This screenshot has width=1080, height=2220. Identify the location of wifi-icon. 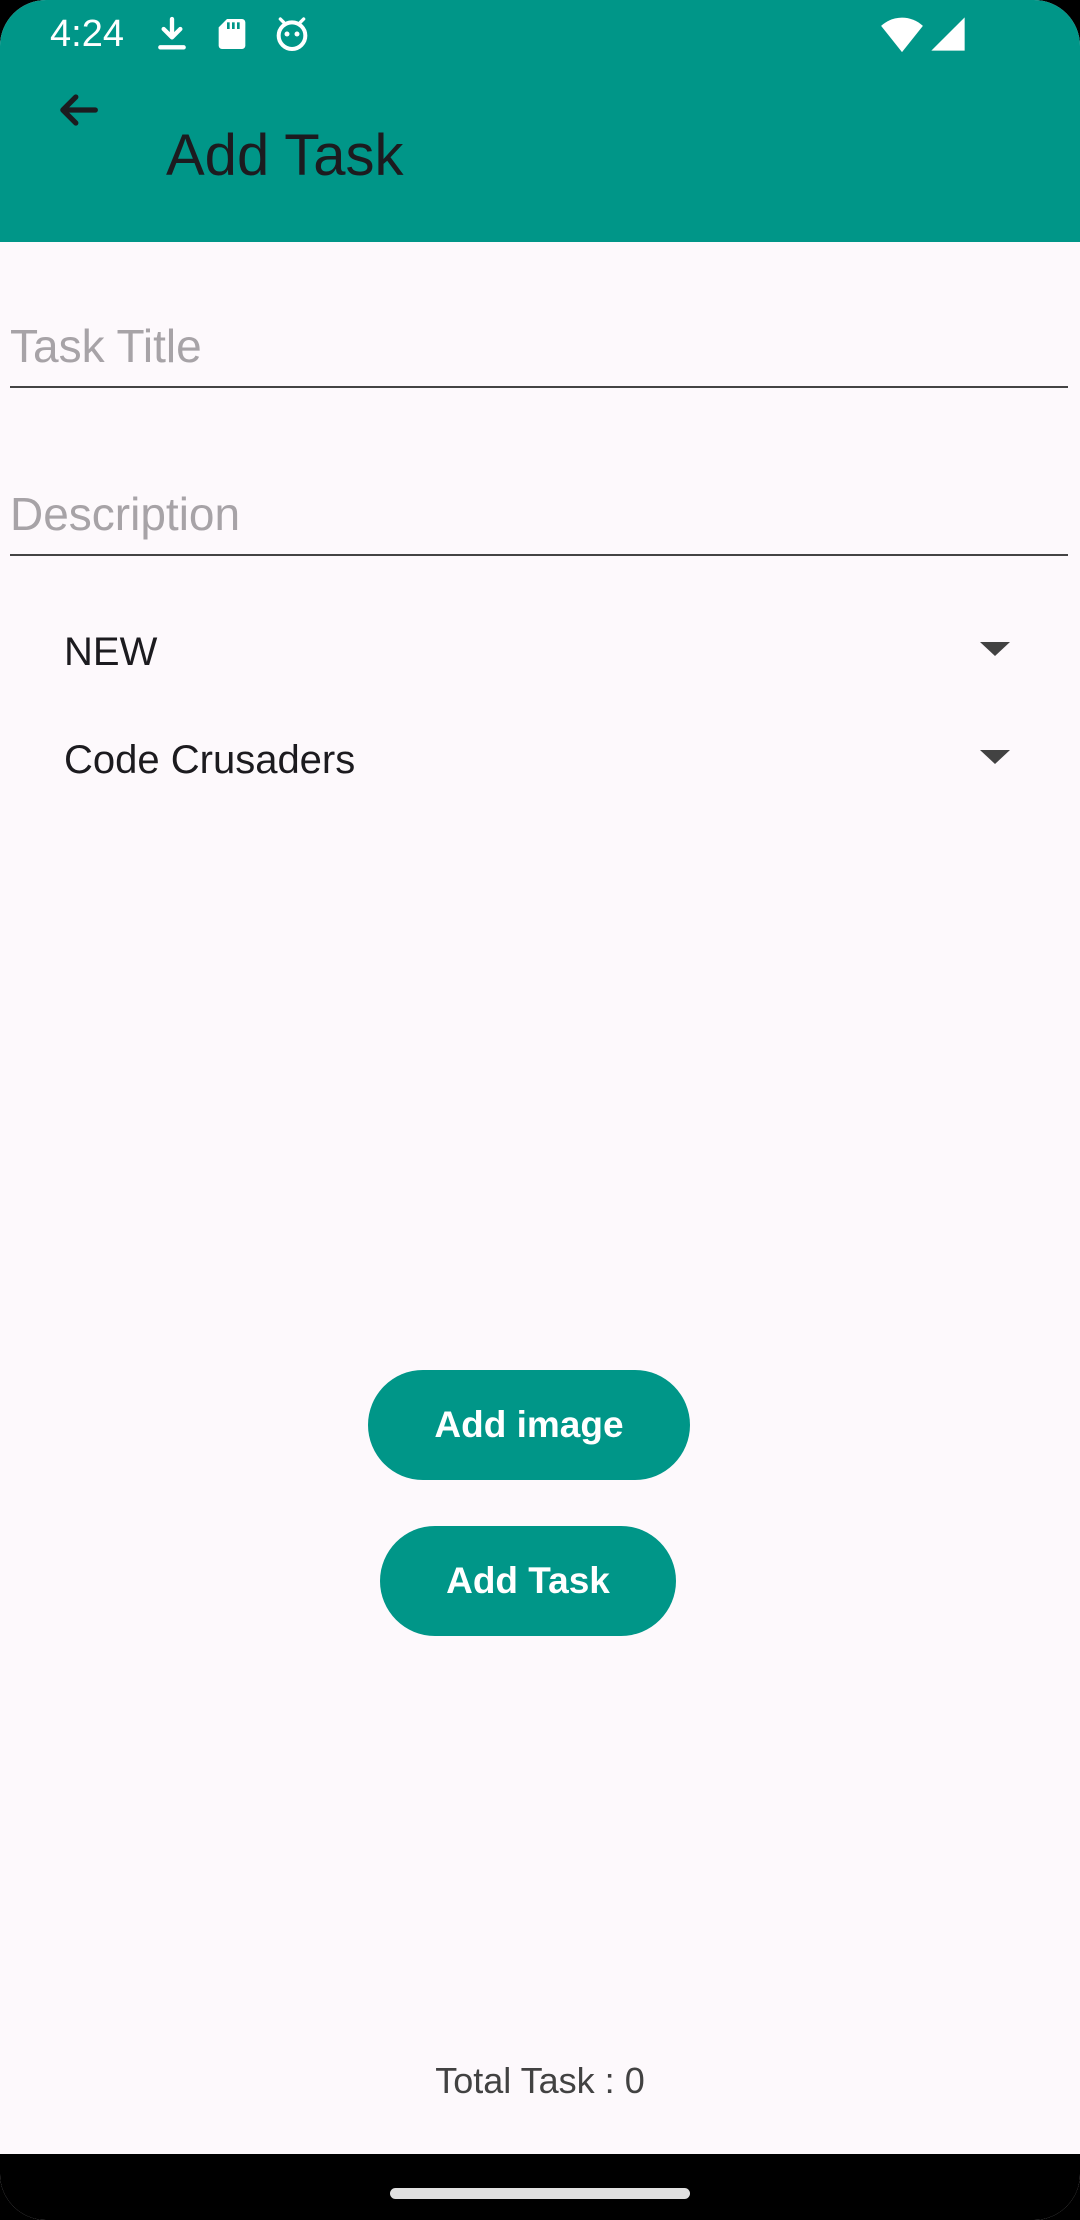
(902, 35).